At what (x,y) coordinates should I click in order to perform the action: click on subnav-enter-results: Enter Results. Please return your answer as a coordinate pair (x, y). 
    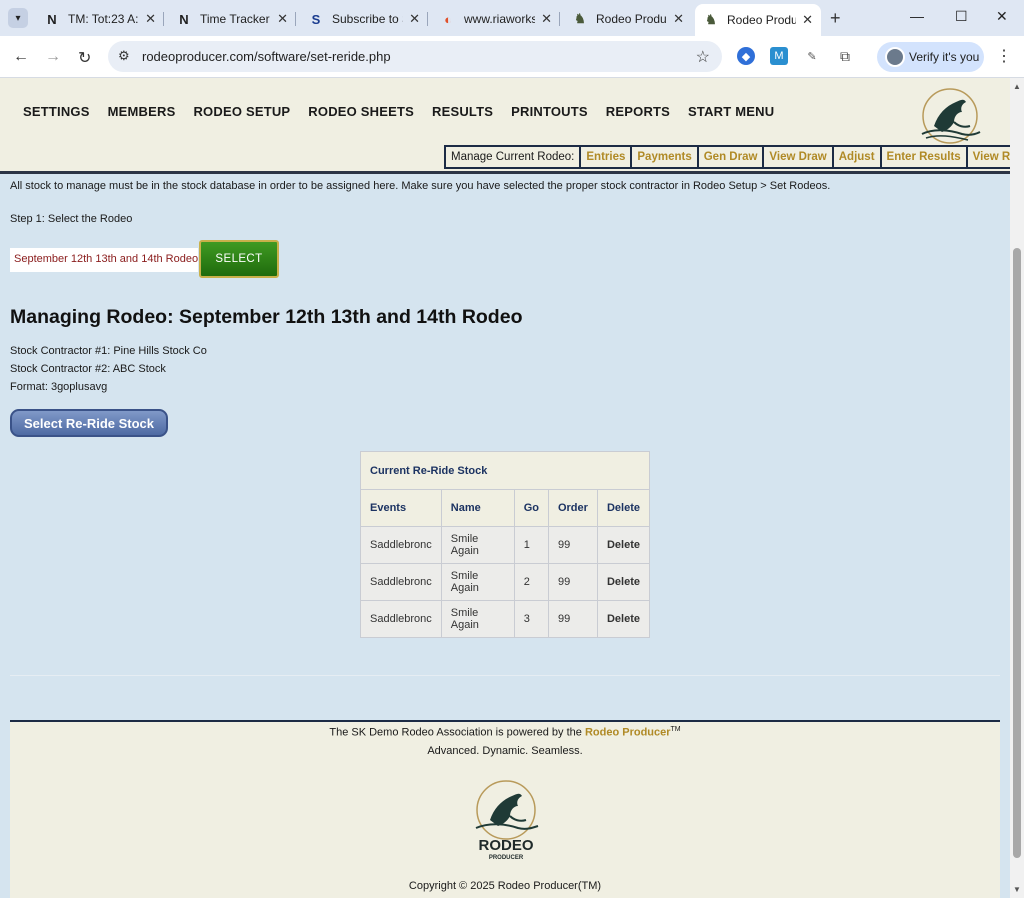
    Looking at the image, I should click on (925, 157).